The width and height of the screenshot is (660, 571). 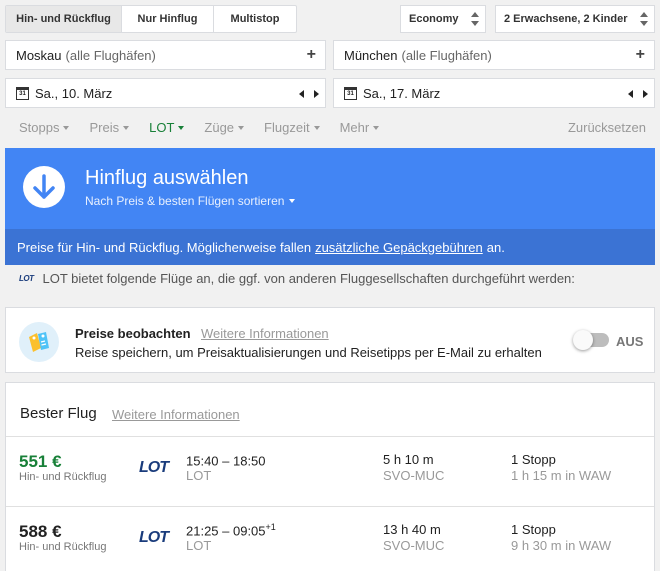 I want to click on banner-title: Hinflug auswählen, so click(x=167, y=178).